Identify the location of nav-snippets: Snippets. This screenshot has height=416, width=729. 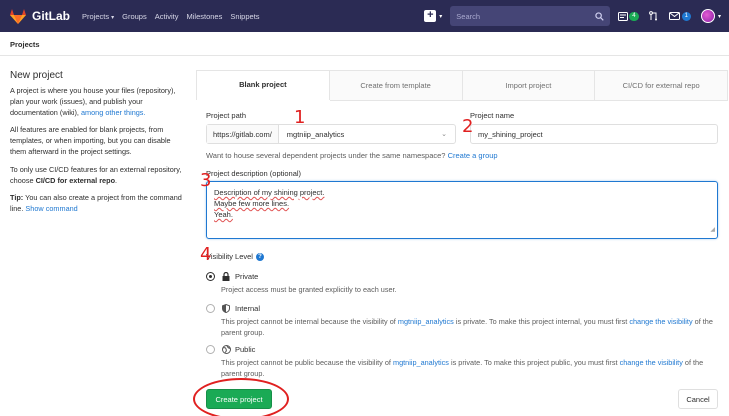
(244, 16).